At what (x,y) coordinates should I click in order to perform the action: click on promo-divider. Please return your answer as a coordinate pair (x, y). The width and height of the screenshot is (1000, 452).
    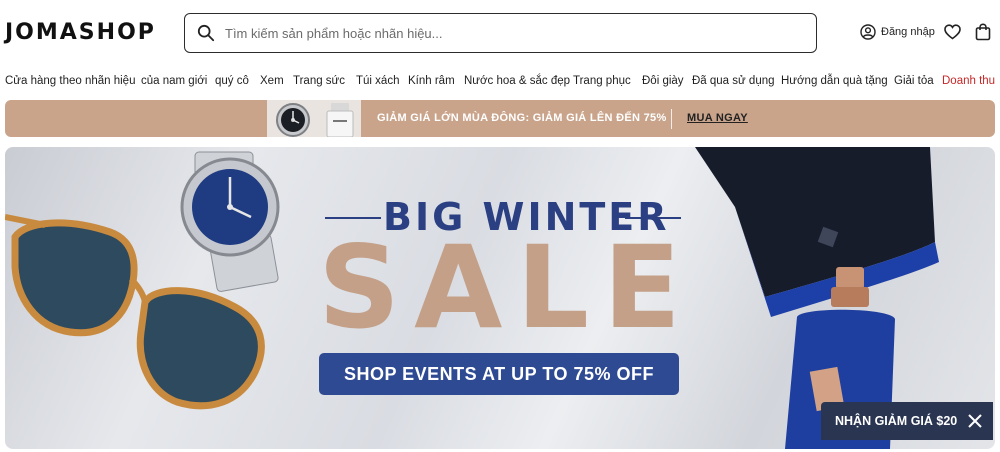
    Looking at the image, I should click on (671, 119).